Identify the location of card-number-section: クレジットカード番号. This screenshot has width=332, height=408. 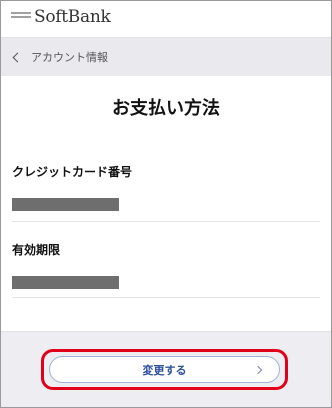
(166, 187).